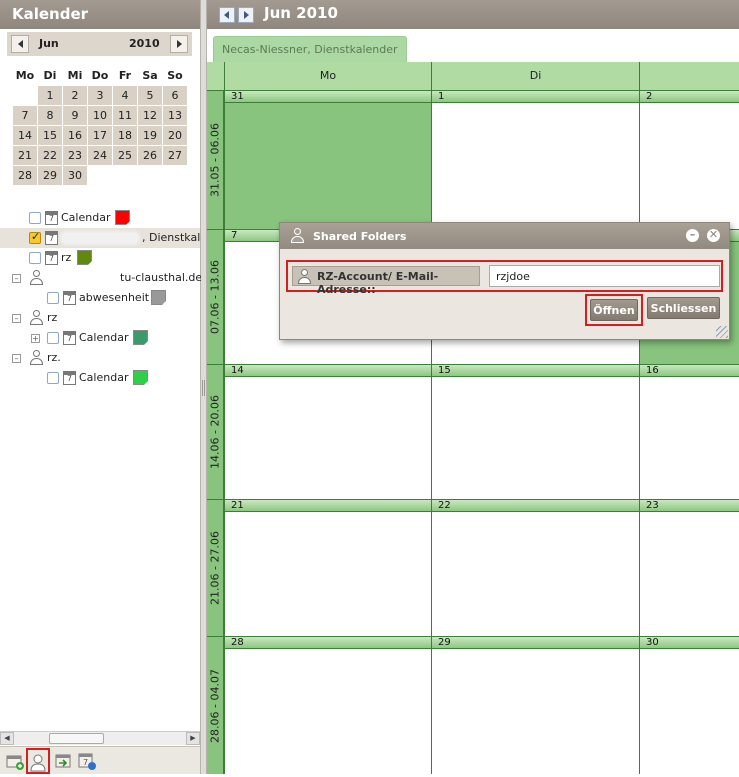  I want to click on previous-period-button, so click(227, 15).